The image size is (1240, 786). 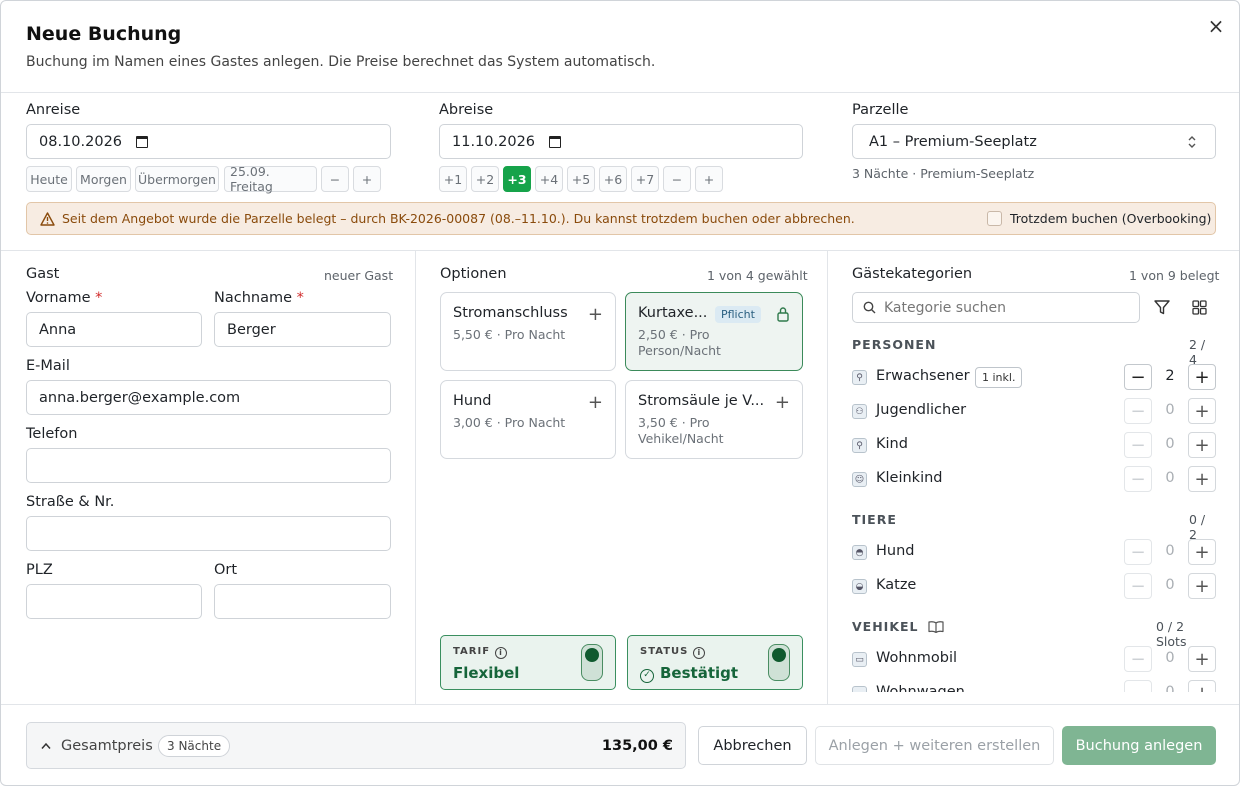 What do you see at coordinates (466, 110) in the screenshot?
I see `departure-label: Abreise` at bounding box center [466, 110].